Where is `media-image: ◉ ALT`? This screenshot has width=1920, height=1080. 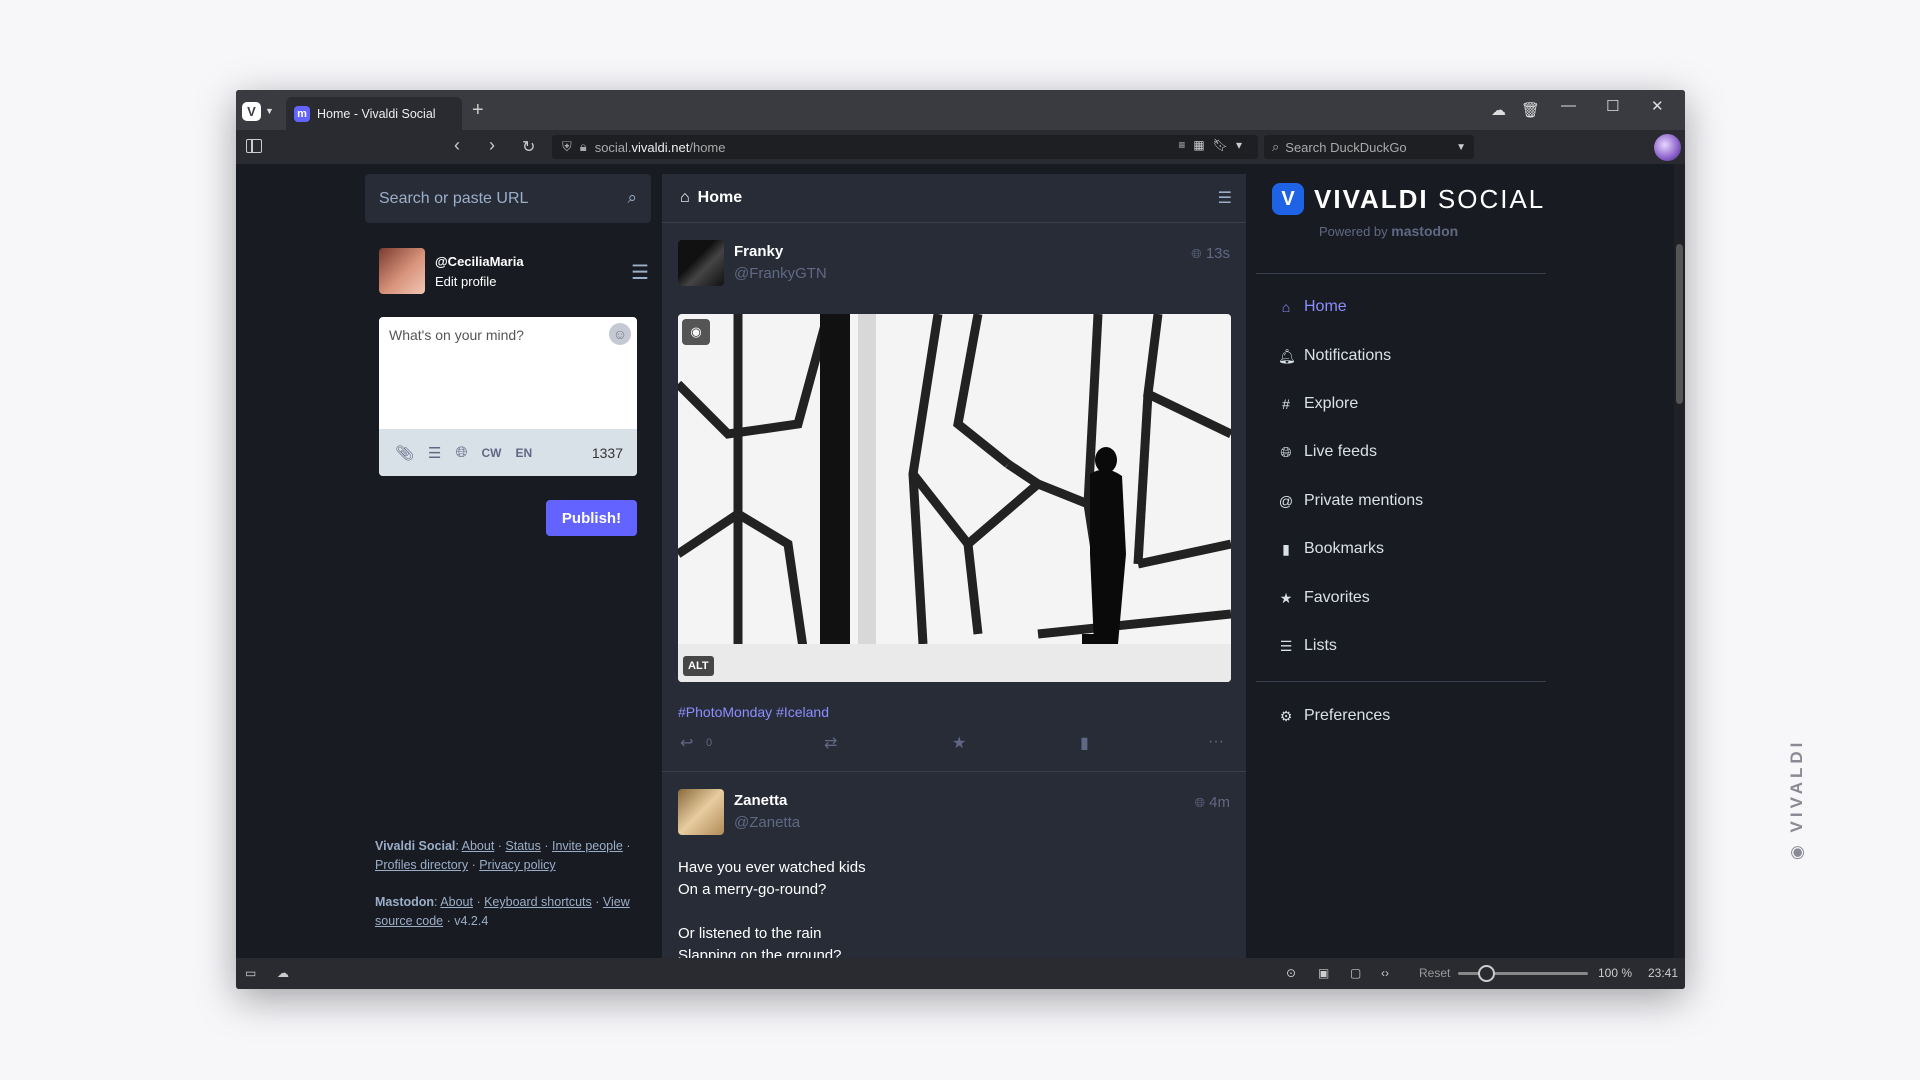 media-image: ◉ ALT is located at coordinates (954, 498).